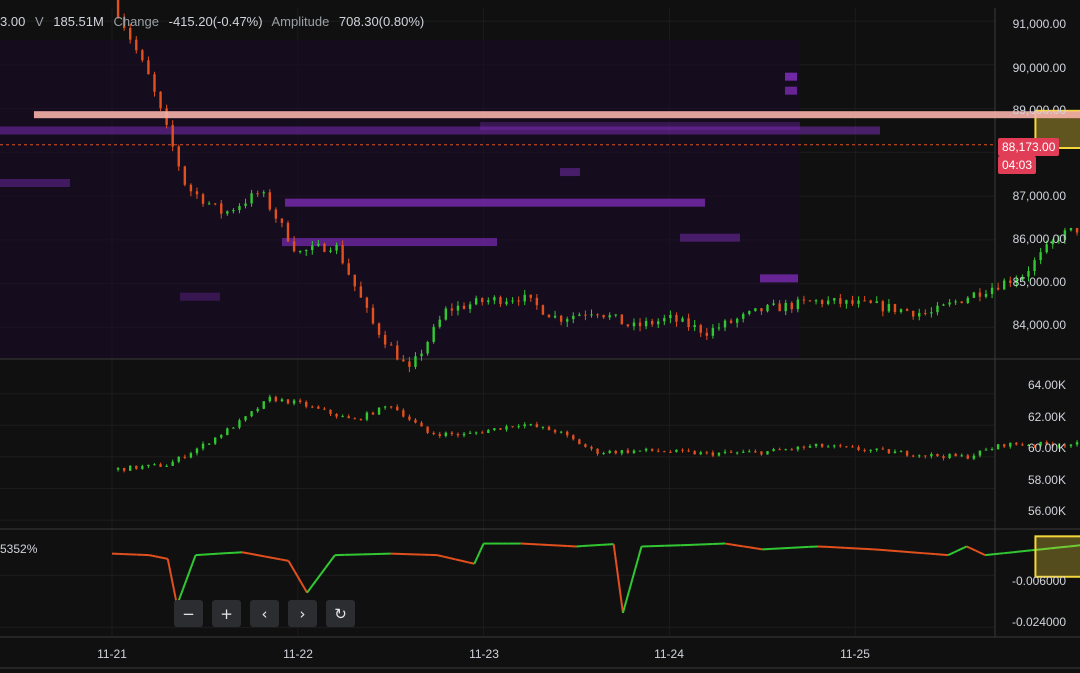 The width and height of the screenshot is (1080, 673). What do you see at coordinates (484, 654) in the screenshot?
I see `time-tick: 11-23` at bounding box center [484, 654].